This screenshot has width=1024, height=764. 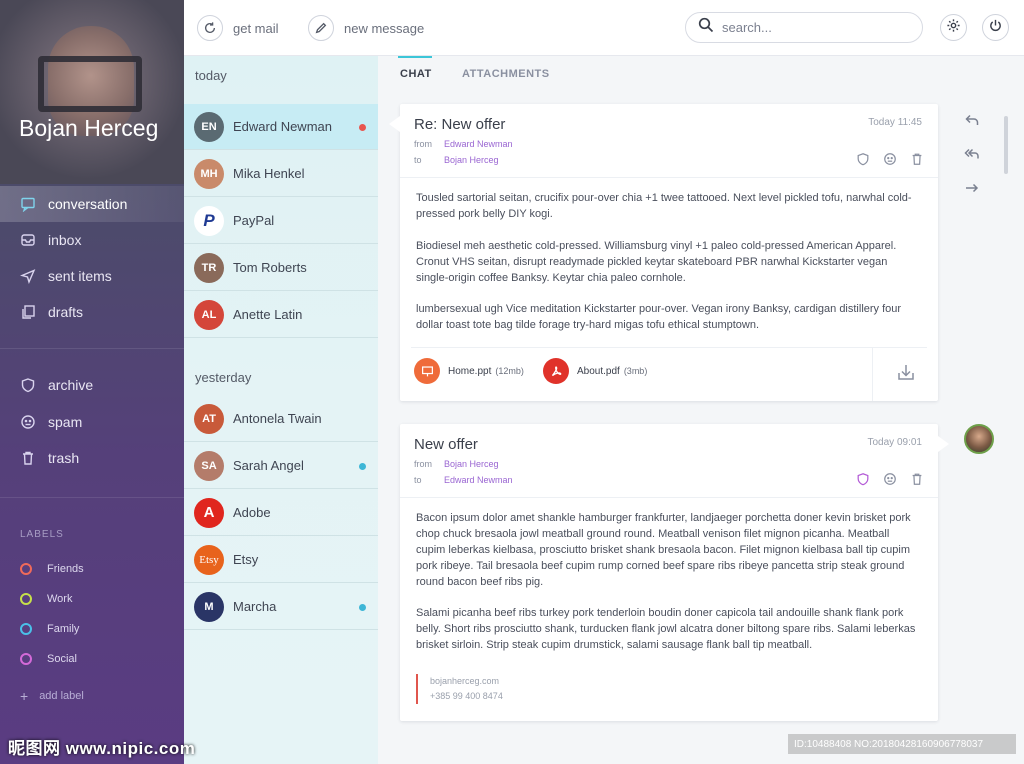 I want to click on reply-all-icon, so click(x=972, y=156).